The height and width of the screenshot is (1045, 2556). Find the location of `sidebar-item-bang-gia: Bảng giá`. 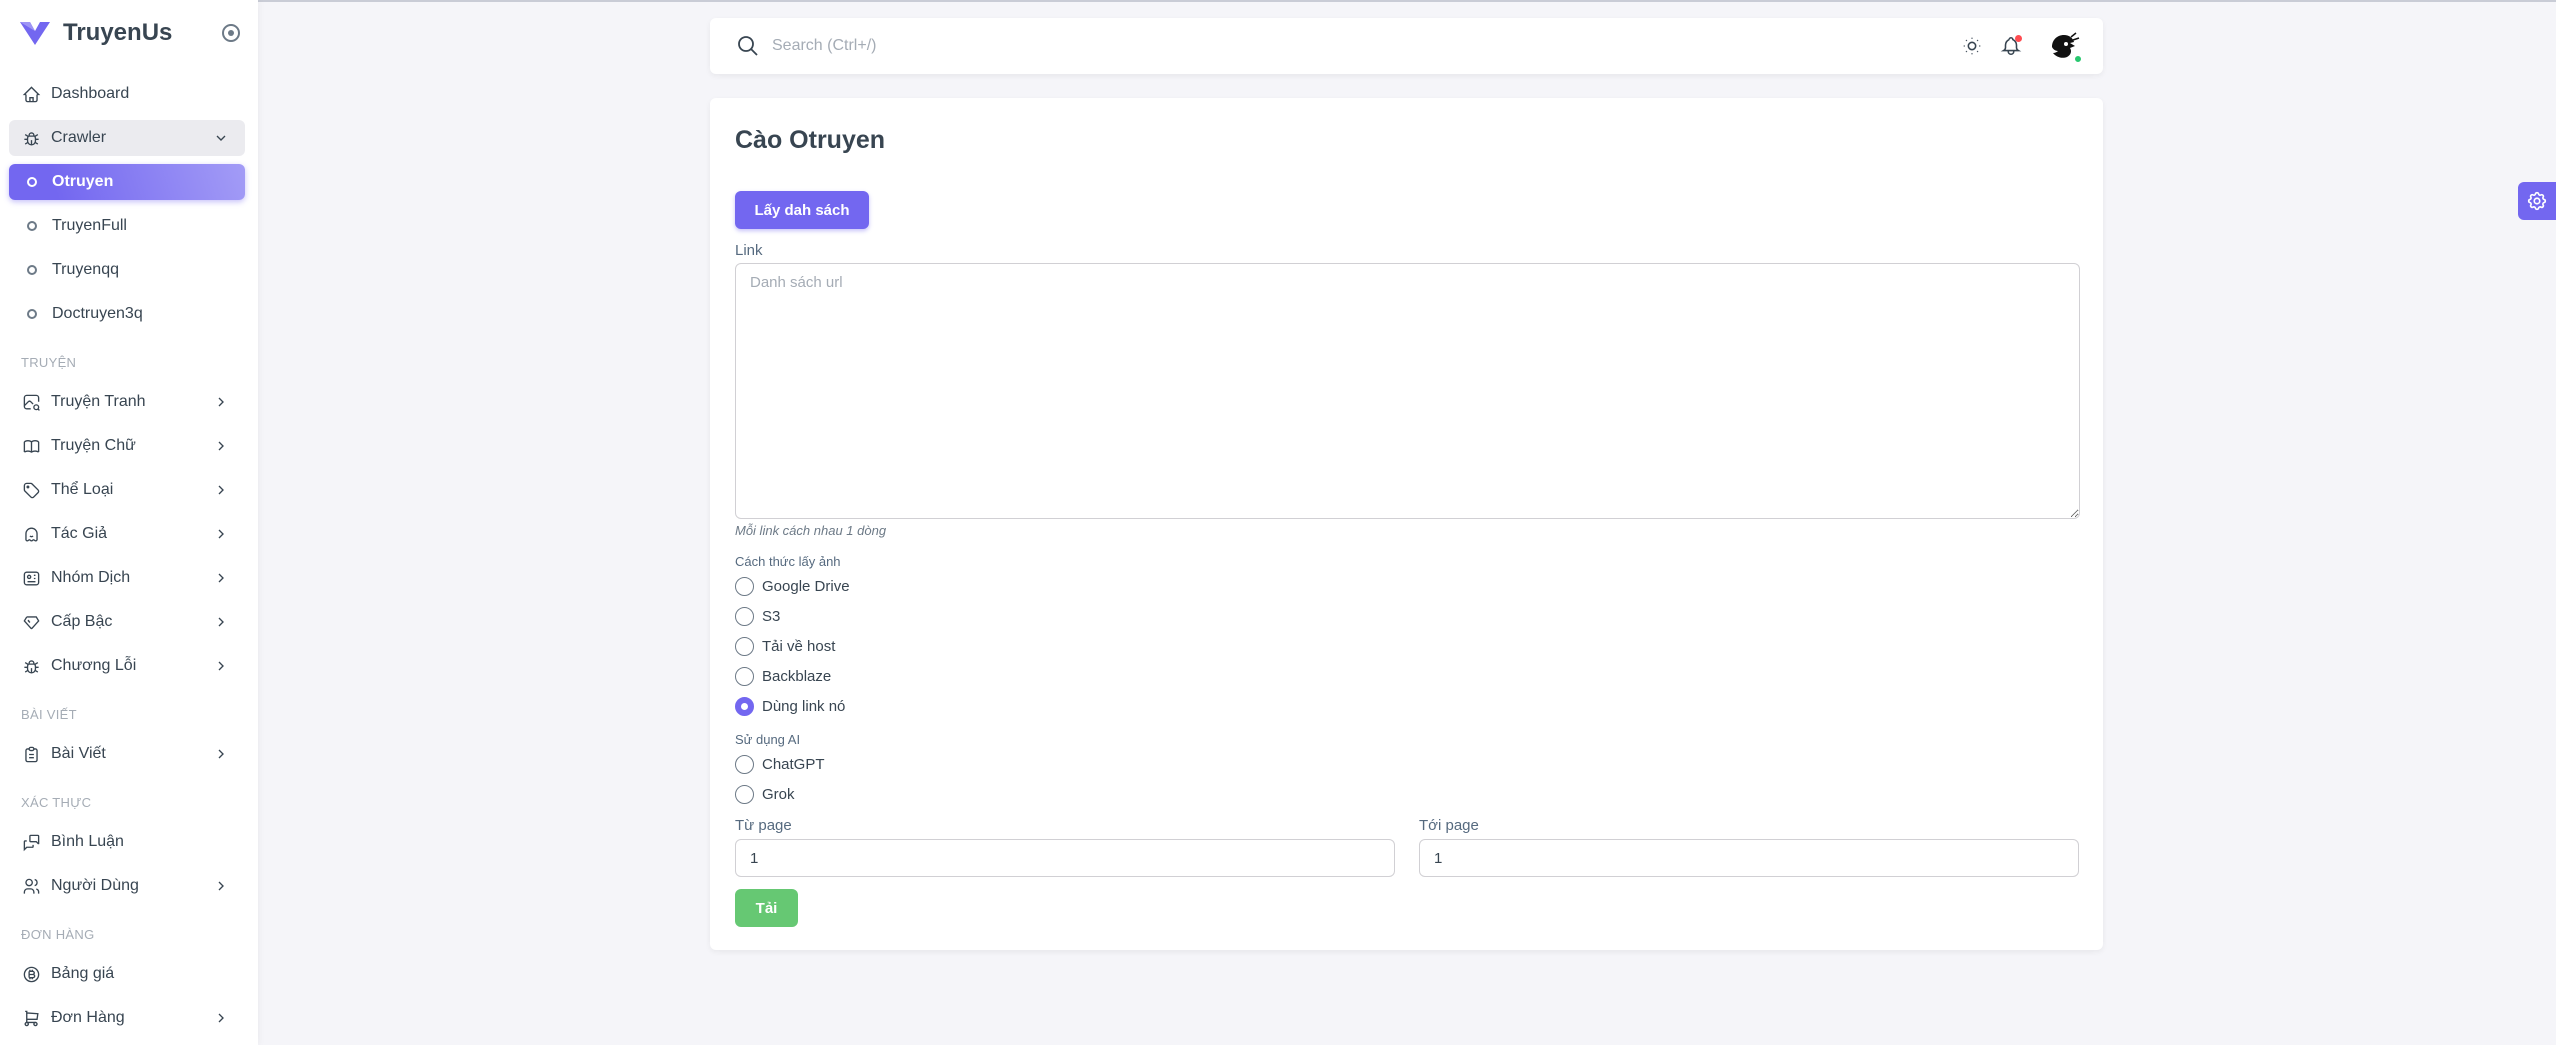

sidebar-item-bang-gia: Bảng giá is located at coordinates (127, 974).